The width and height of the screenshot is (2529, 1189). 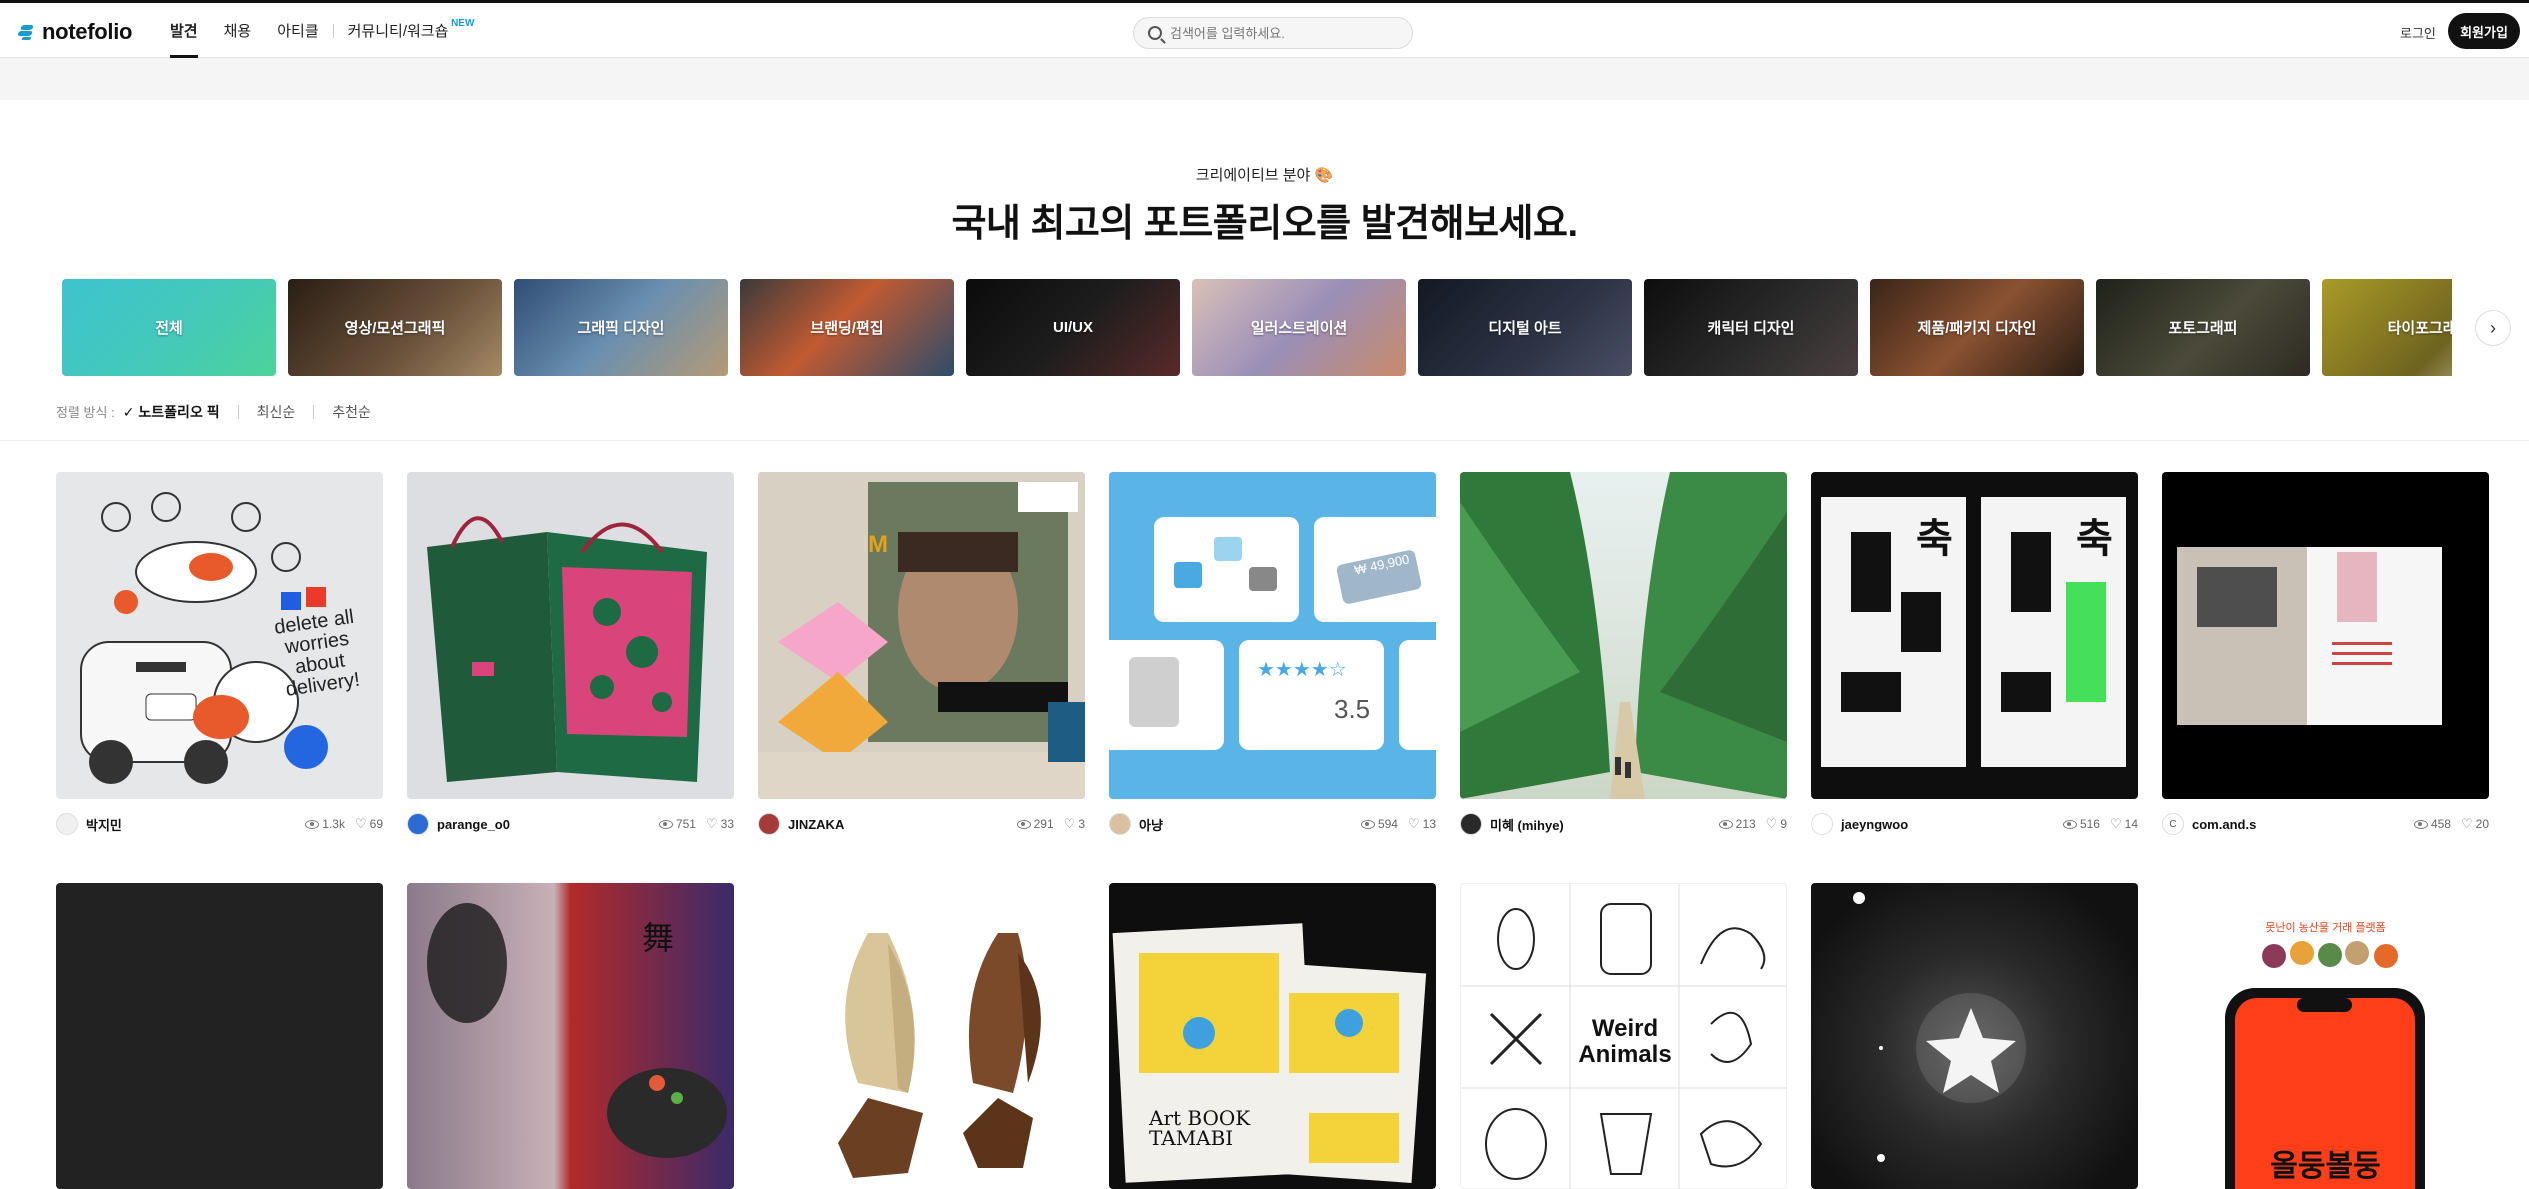 I want to click on category-digital-art: 디지털 아트, so click(x=1525, y=327).